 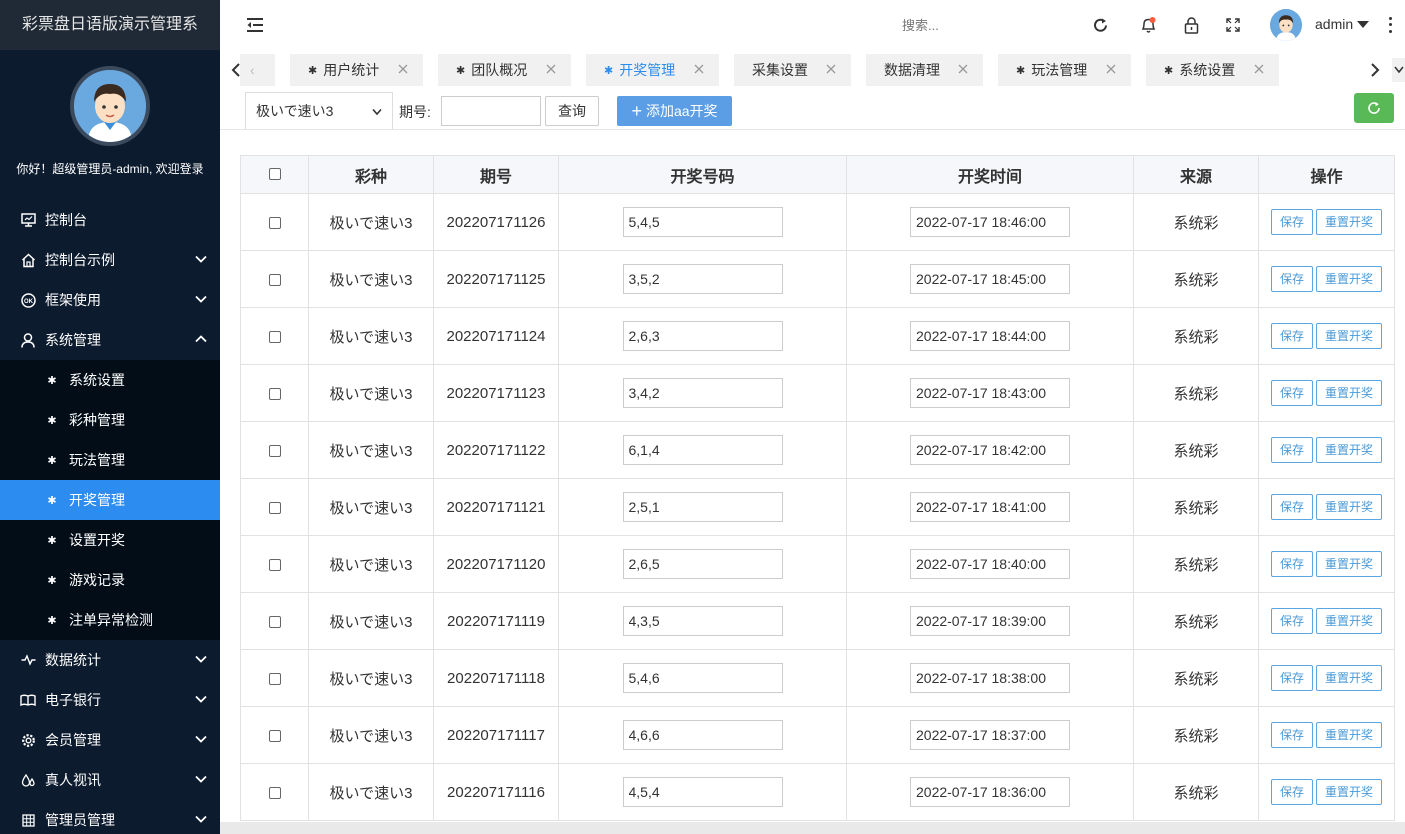 What do you see at coordinates (962, 25) in the screenshot?
I see `search-input` at bounding box center [962, 25].